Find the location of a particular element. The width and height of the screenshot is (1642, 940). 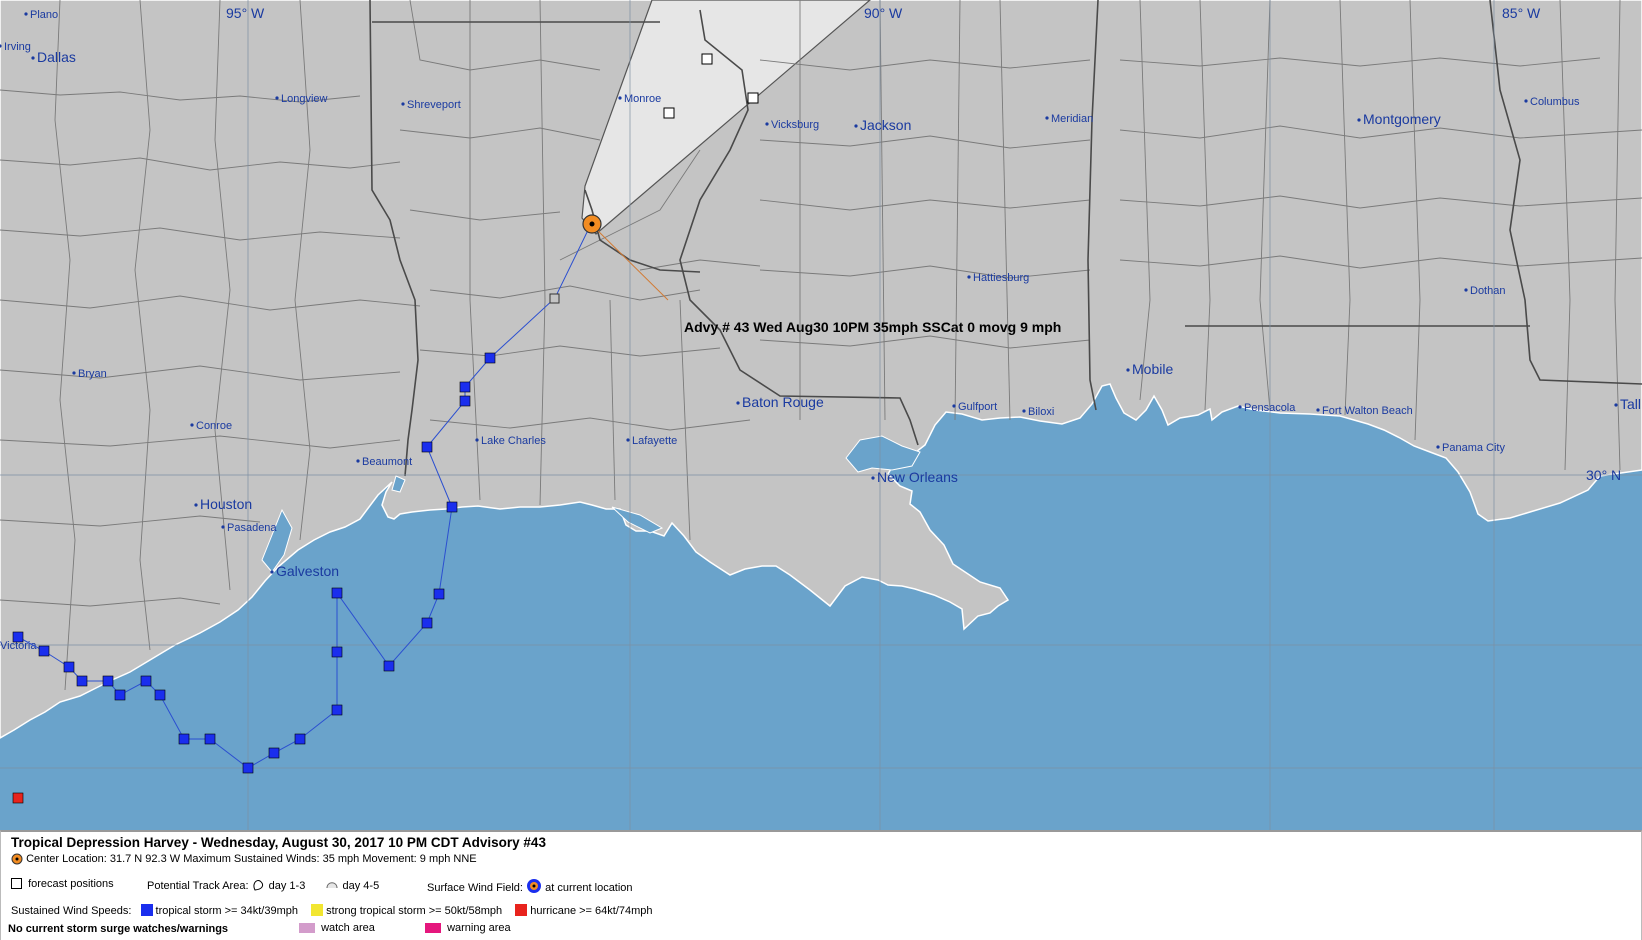

warning-key: warning area is located at coordinates (468, 928).